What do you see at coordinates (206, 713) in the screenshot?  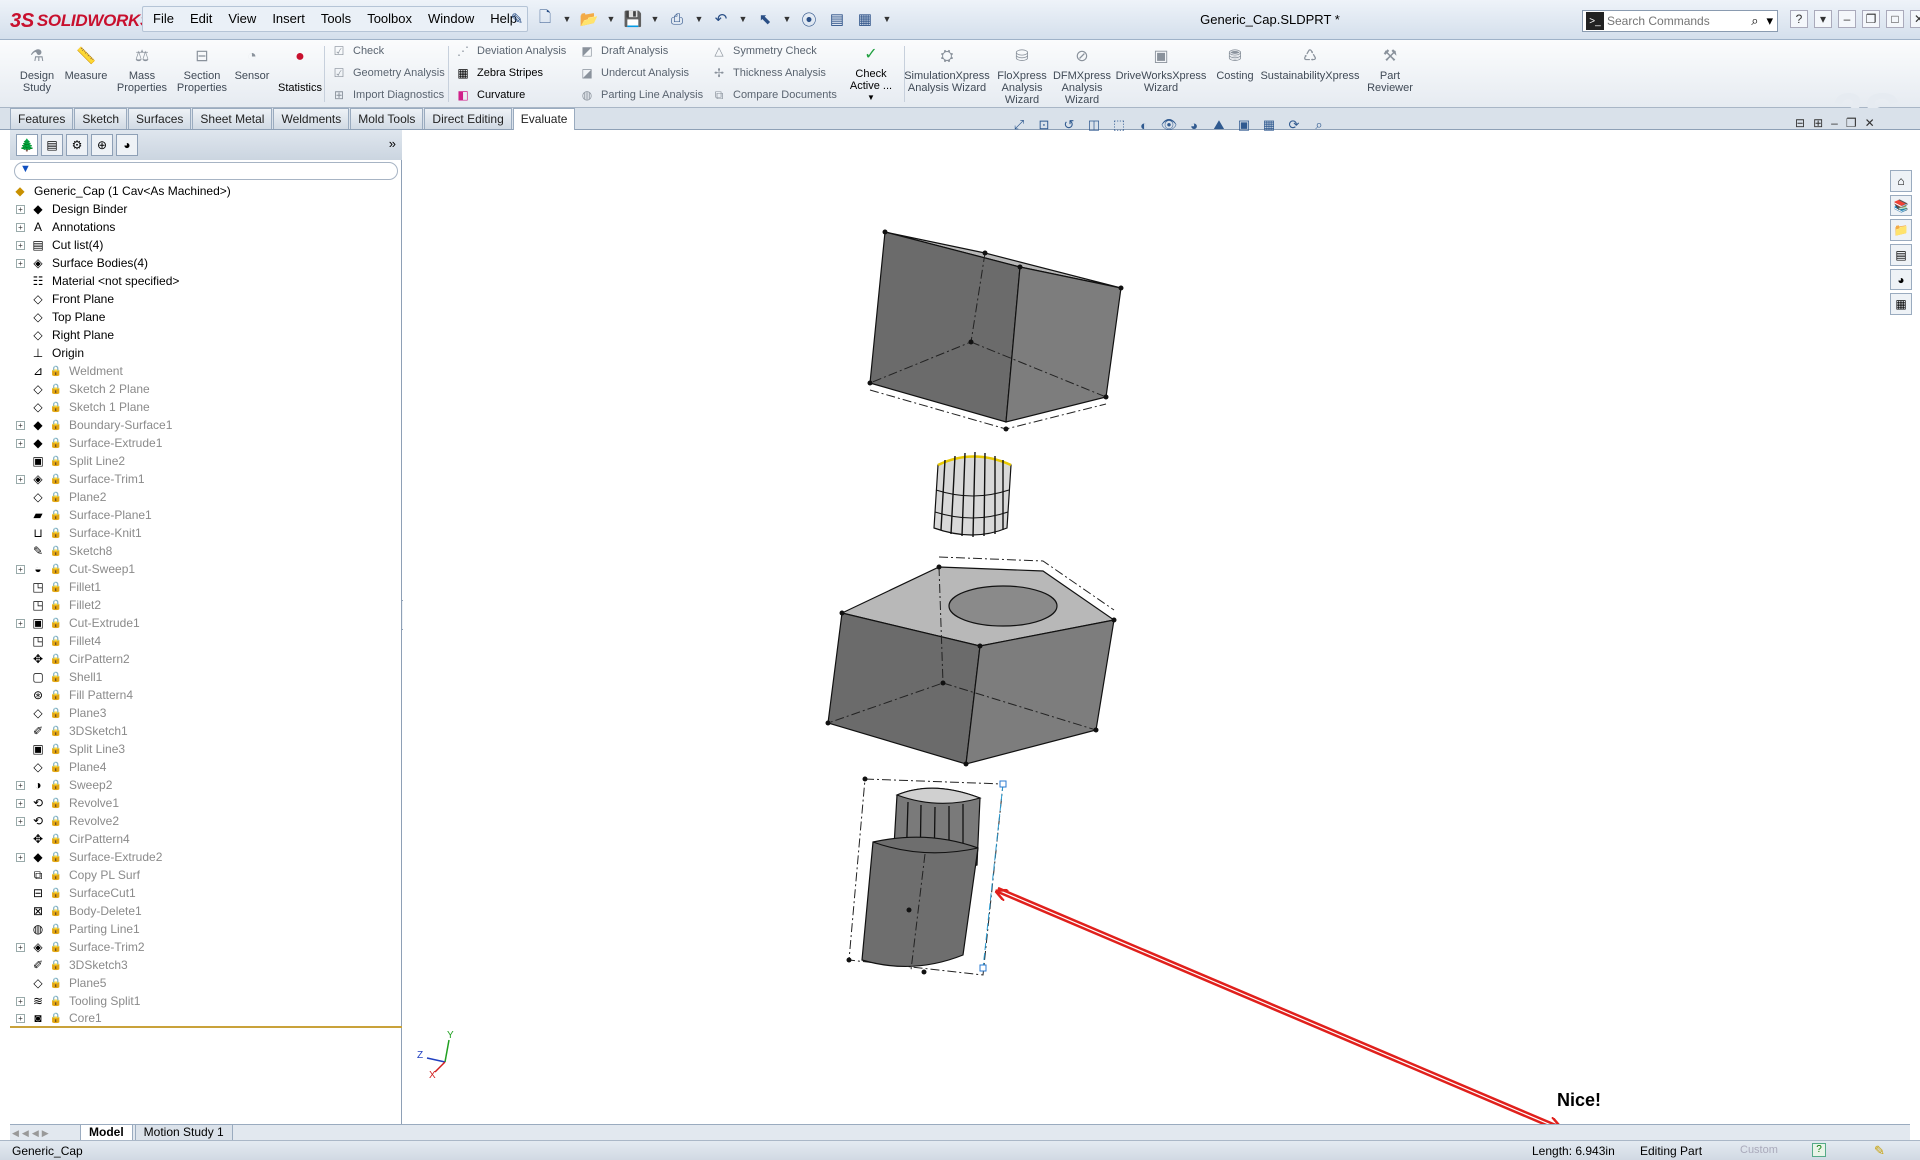 I see `tree-item-plane3: ◇ 🔒 Plane3` at bounding box center [206, 713].